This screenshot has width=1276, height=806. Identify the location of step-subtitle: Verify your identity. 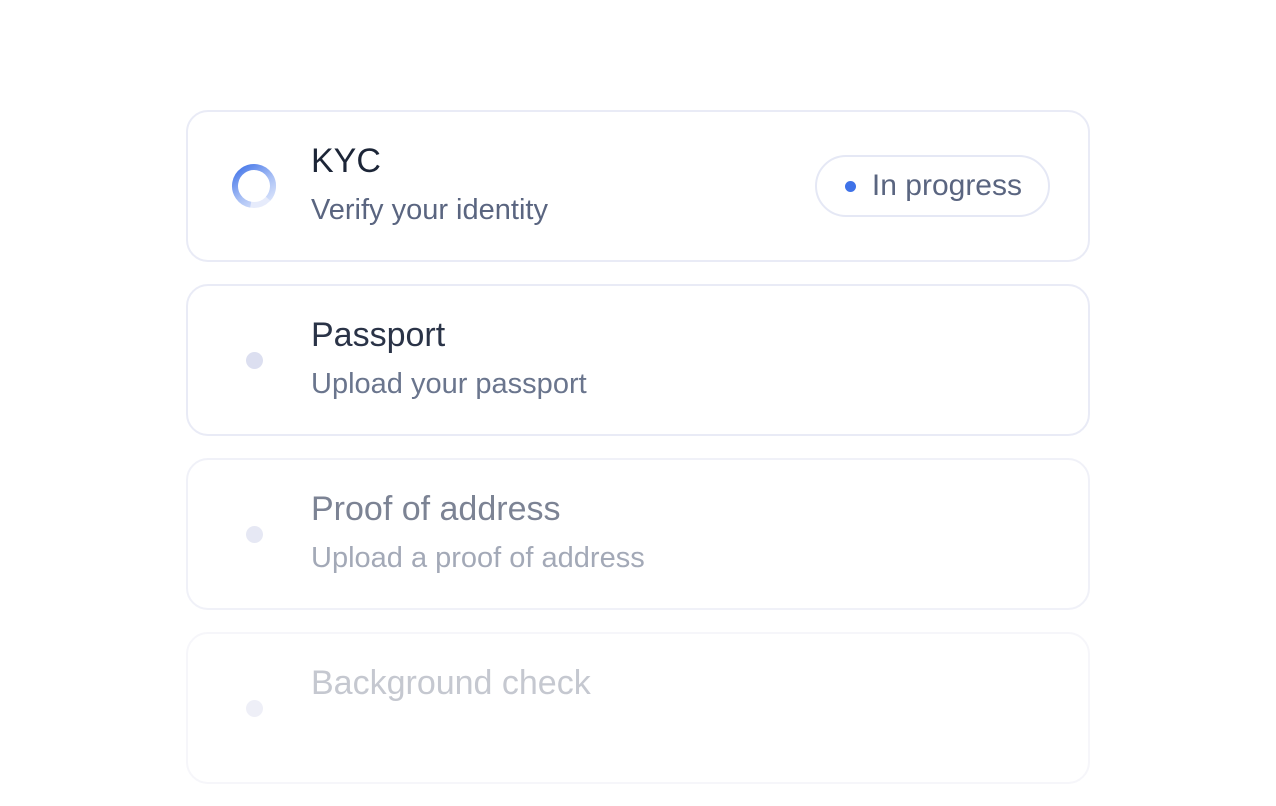
(429, 210).